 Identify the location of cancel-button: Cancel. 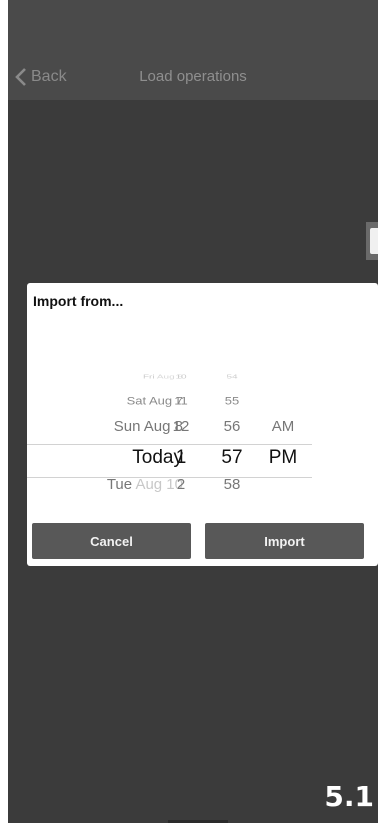
(111, 541).